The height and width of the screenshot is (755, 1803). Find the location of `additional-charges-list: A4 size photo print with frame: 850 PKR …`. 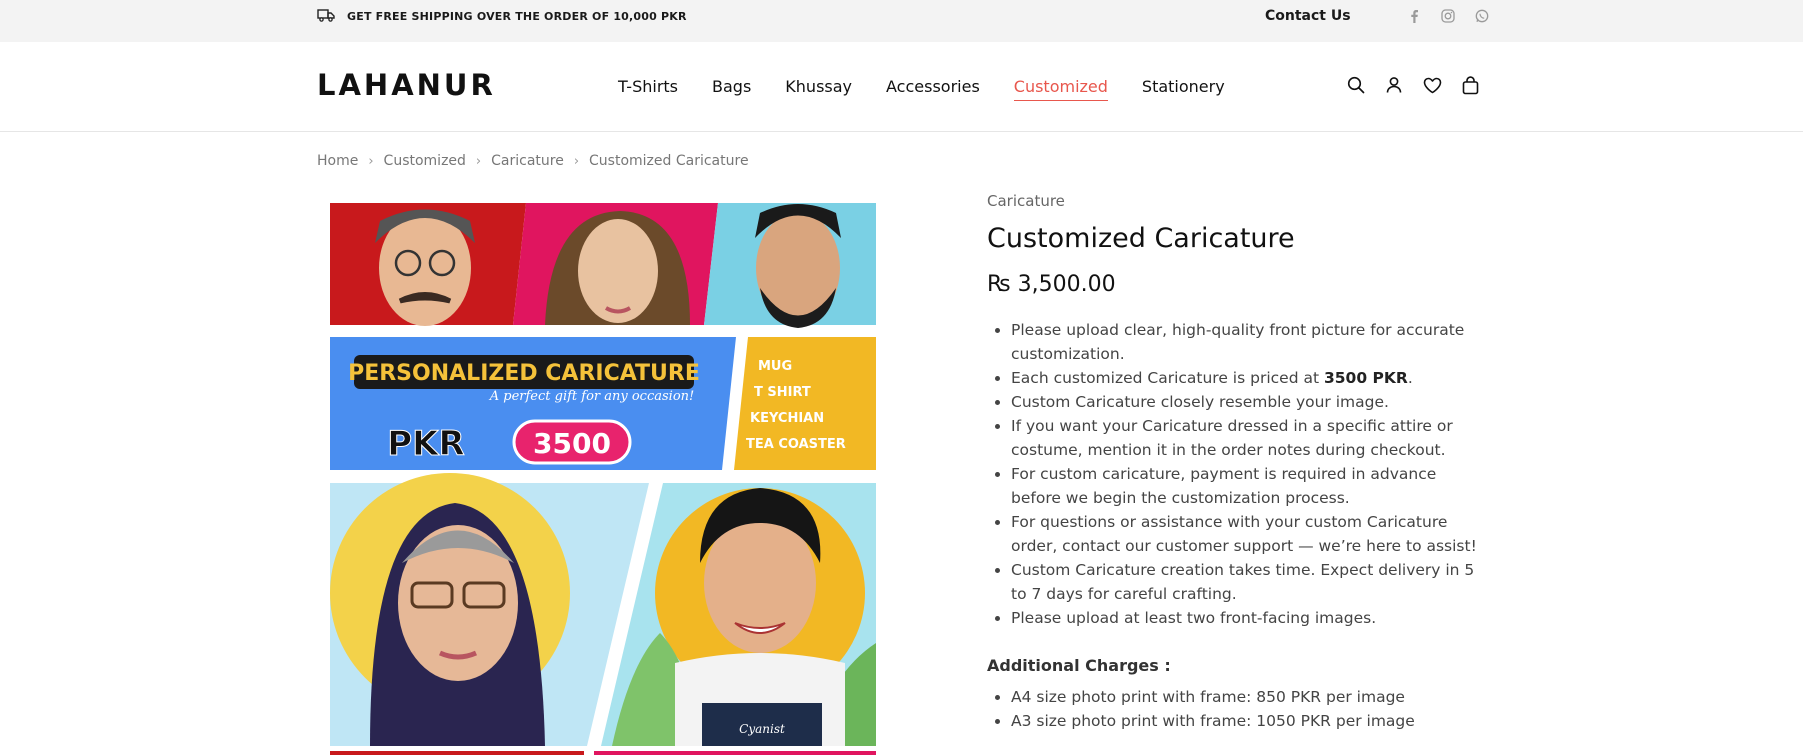

additional-charges-list: A4 size photo print with frame: 850 PKR … is located at coordinates (1237, 709).